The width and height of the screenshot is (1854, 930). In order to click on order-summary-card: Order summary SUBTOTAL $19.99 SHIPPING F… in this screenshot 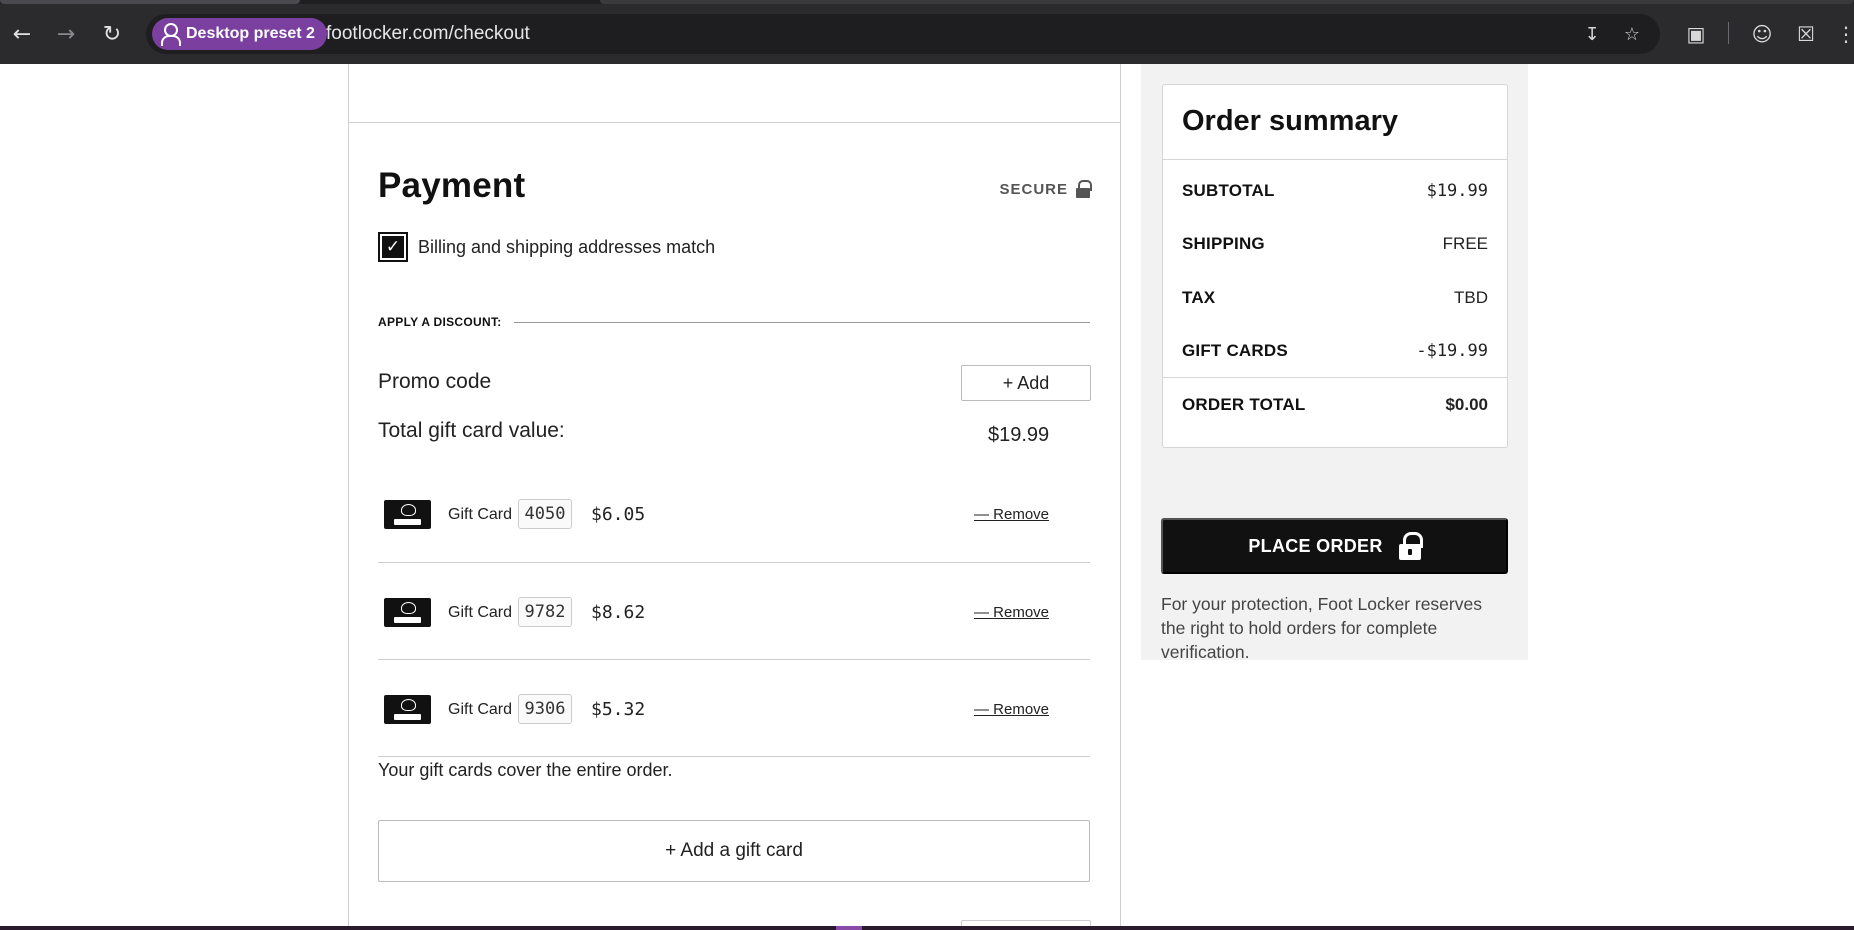, I will do `click(1335, 266)`.